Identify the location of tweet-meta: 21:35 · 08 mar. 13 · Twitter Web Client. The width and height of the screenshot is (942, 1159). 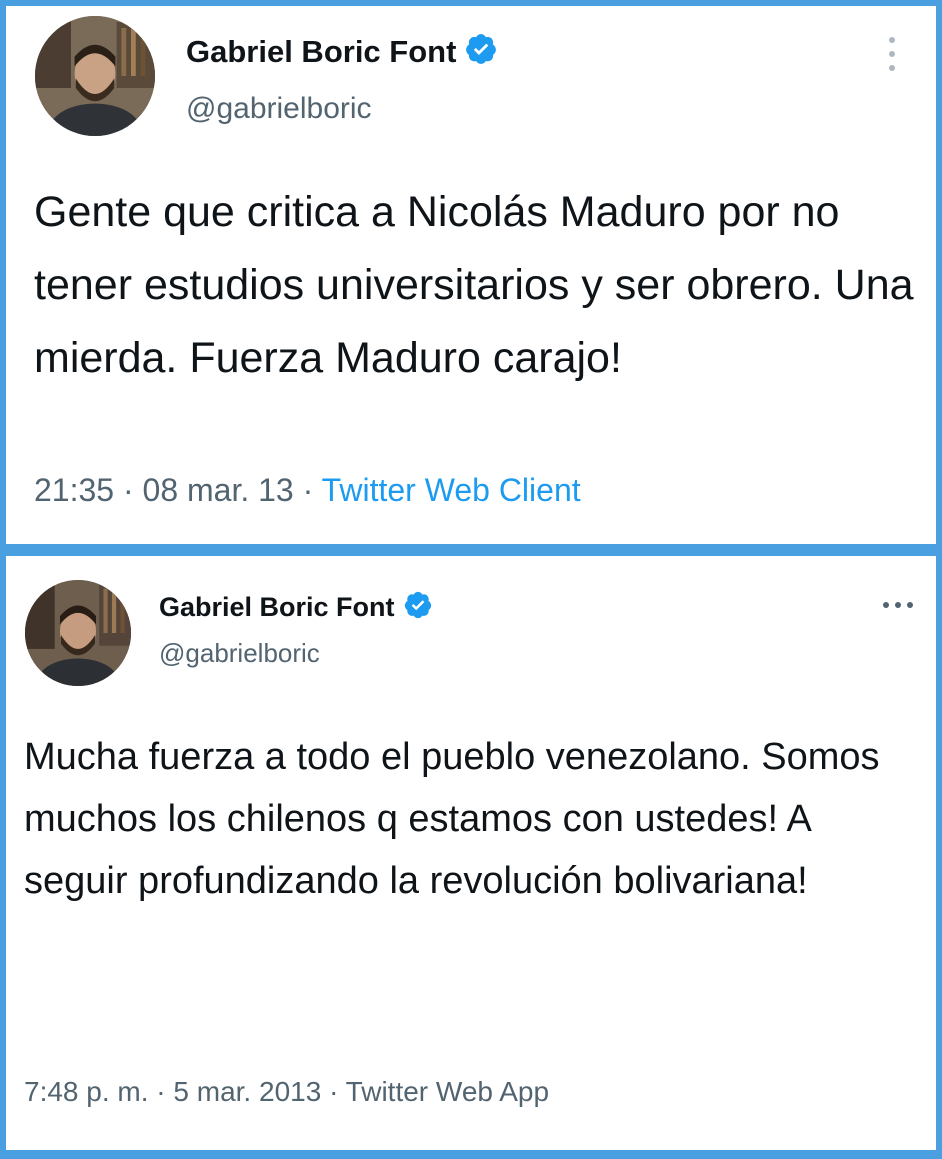
(307, 490).